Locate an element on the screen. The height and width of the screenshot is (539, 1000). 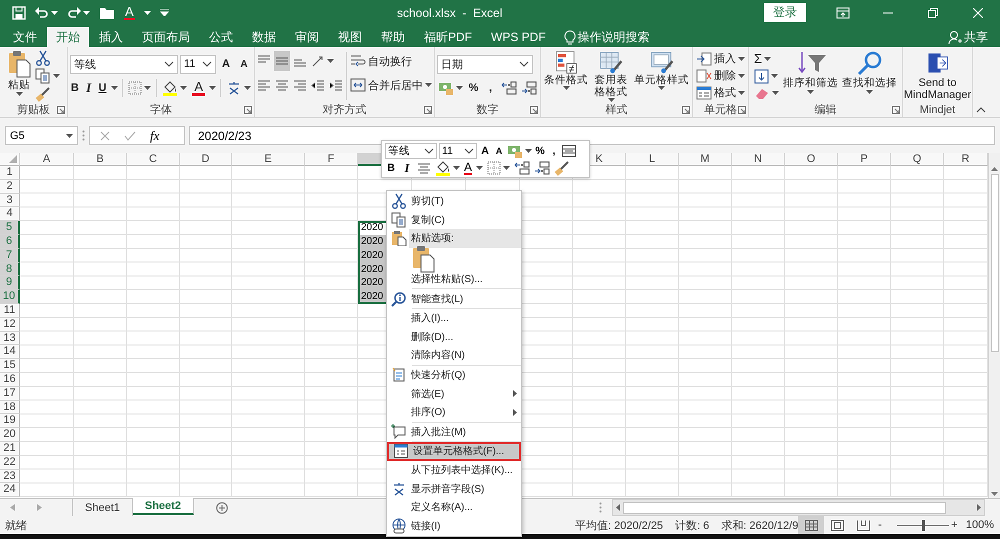
row-header: 4 is located at coordinates (10, 214).